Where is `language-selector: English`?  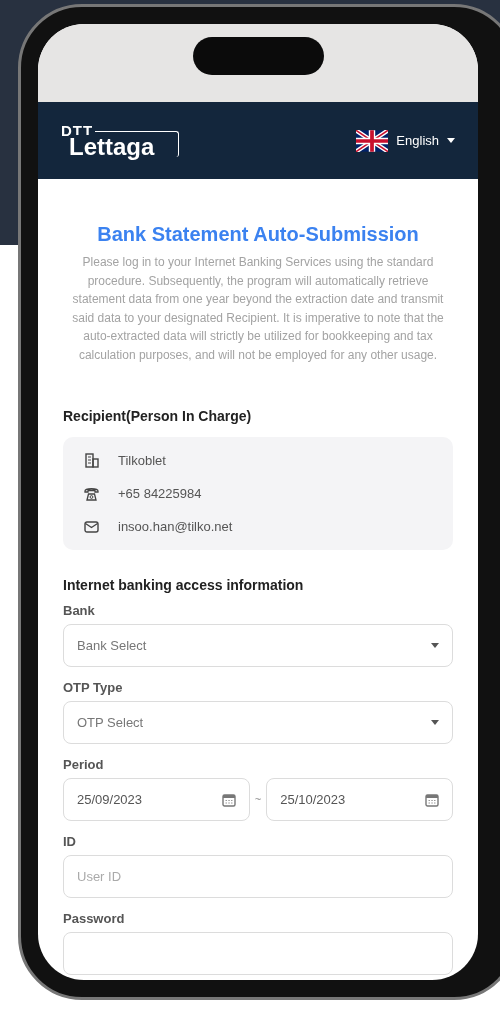 language-selector: English is located at coordinates (405, 140).